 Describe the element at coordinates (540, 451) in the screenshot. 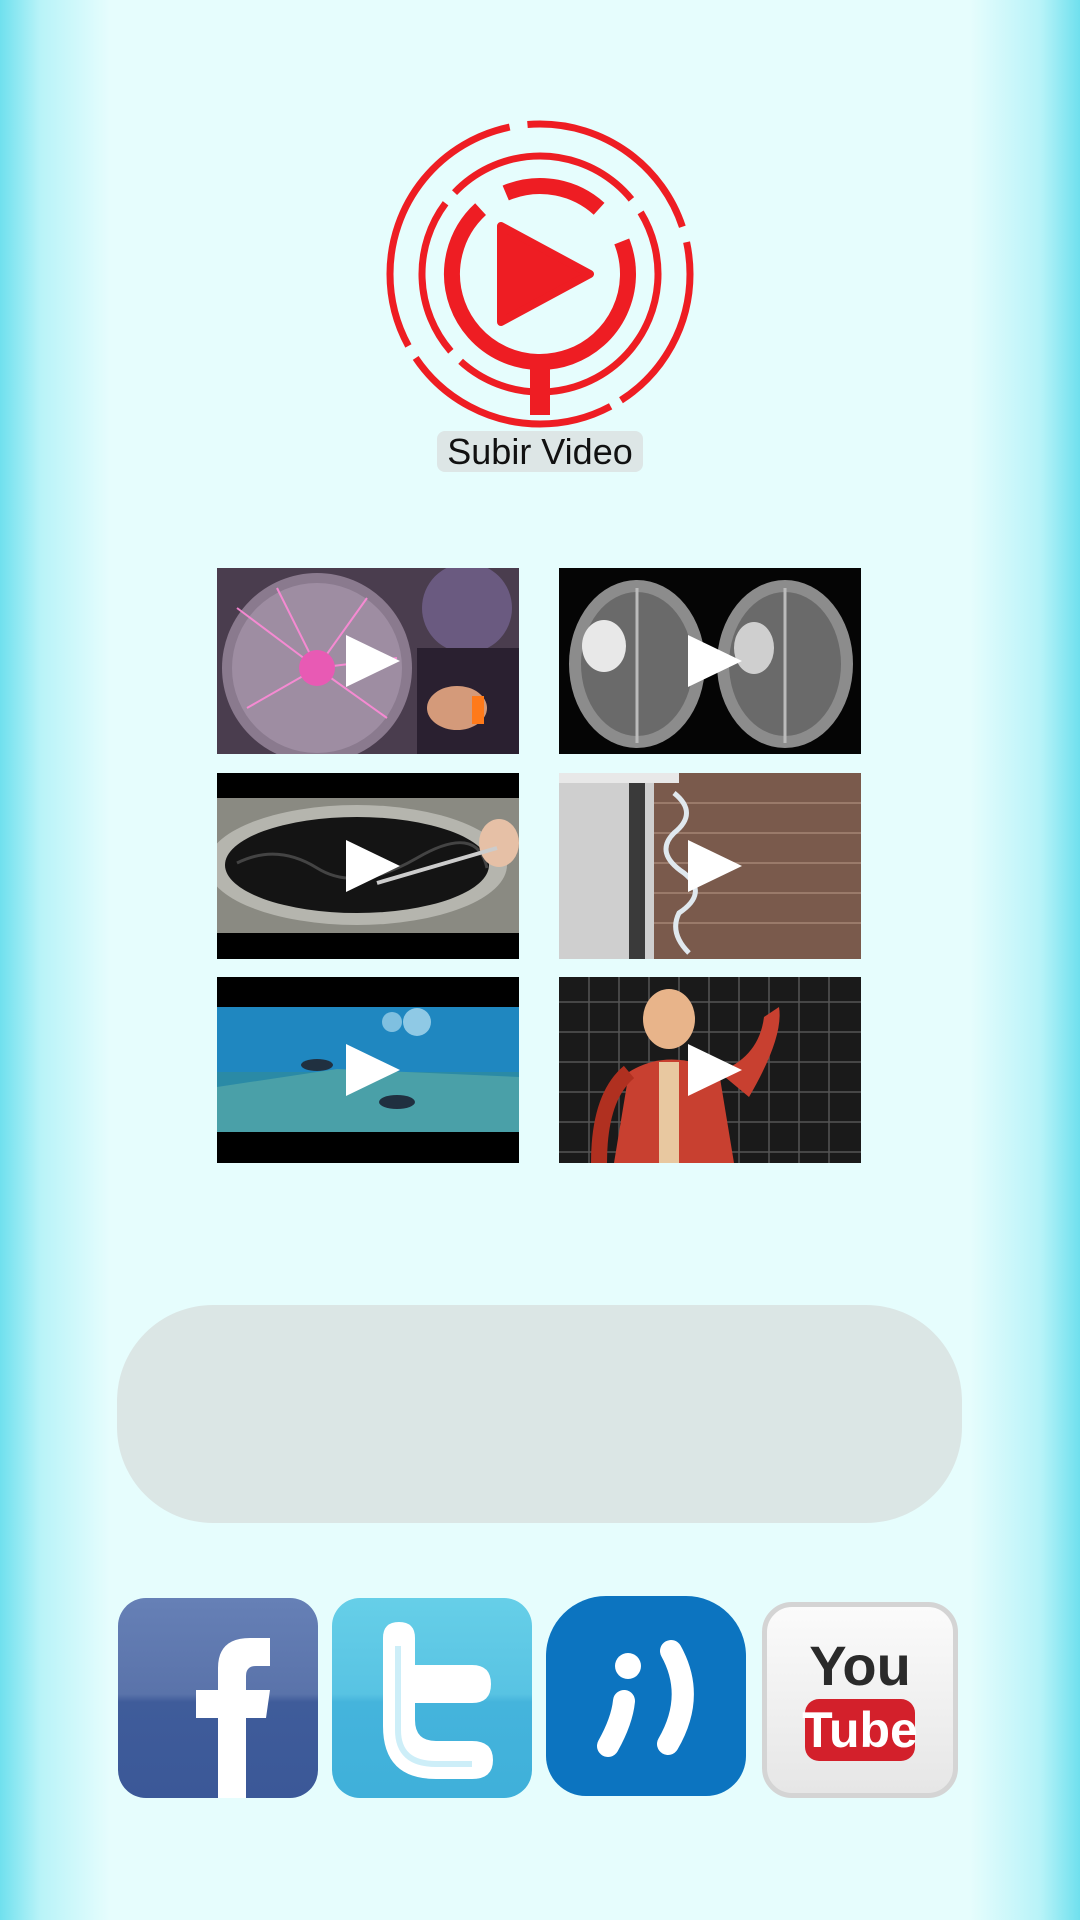

I see `upload-video-button: Subir Video` at that location.